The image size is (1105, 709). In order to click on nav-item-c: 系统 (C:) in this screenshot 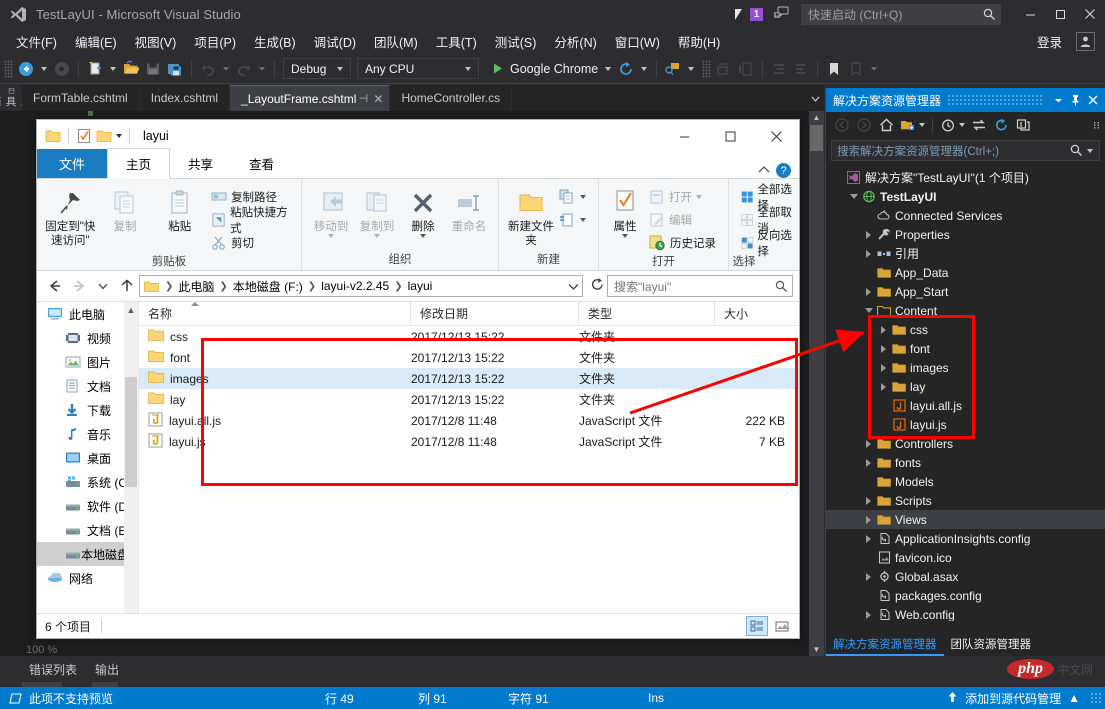, I will do `click(87, 482)`.